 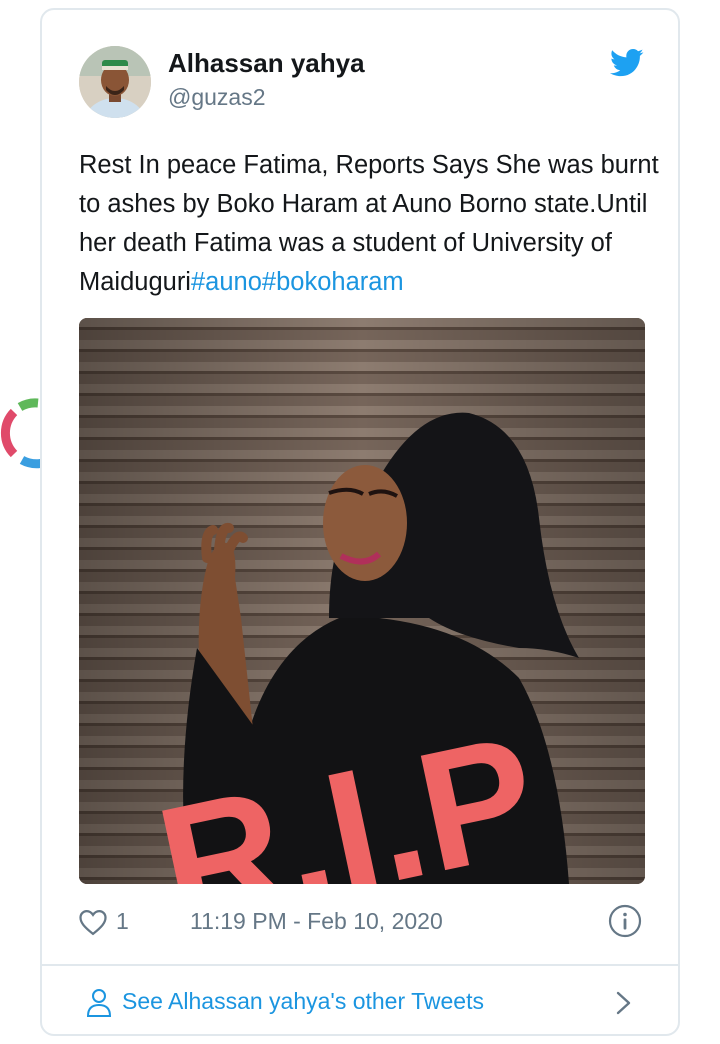 What do you see at coordinates (624, 1003) in the screenshot?
I see `chevron-right-icon` at bounding box center [624, 1003].